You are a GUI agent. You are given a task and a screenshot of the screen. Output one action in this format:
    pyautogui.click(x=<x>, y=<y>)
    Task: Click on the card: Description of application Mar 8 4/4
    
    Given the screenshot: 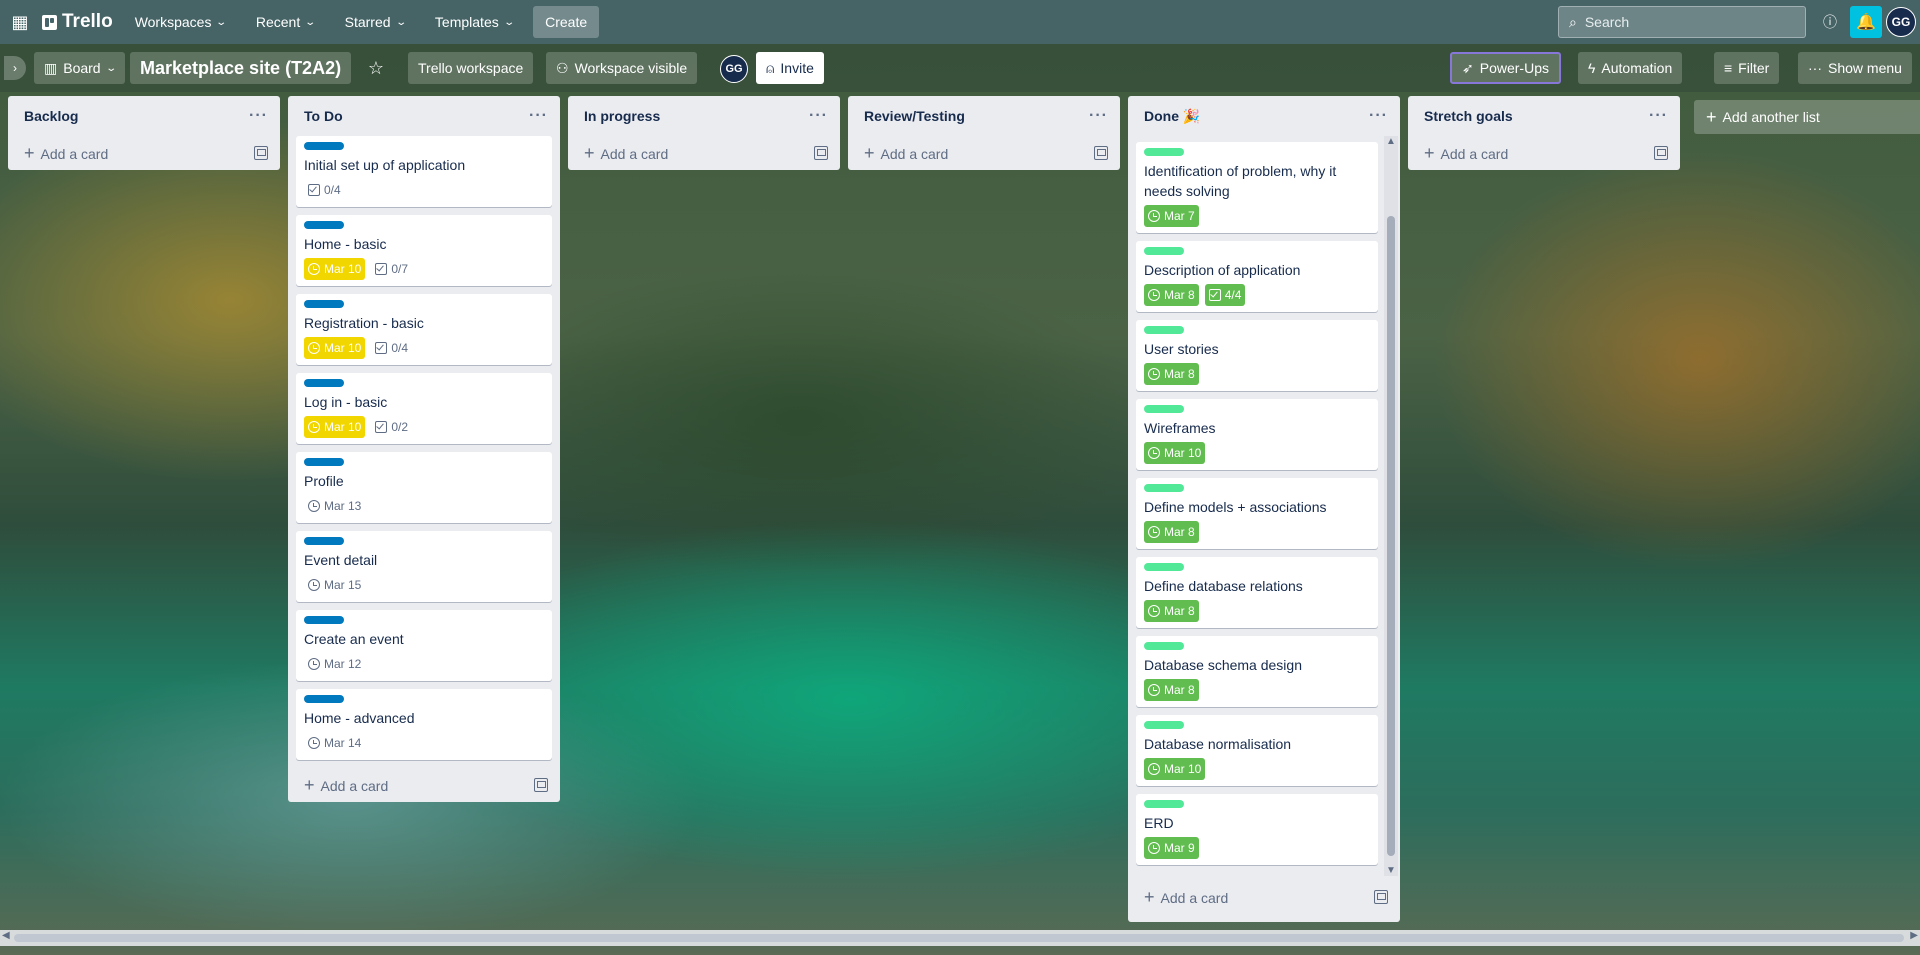 What is the action you would take?
    pyautogui.click(x=1257, y=276)
    